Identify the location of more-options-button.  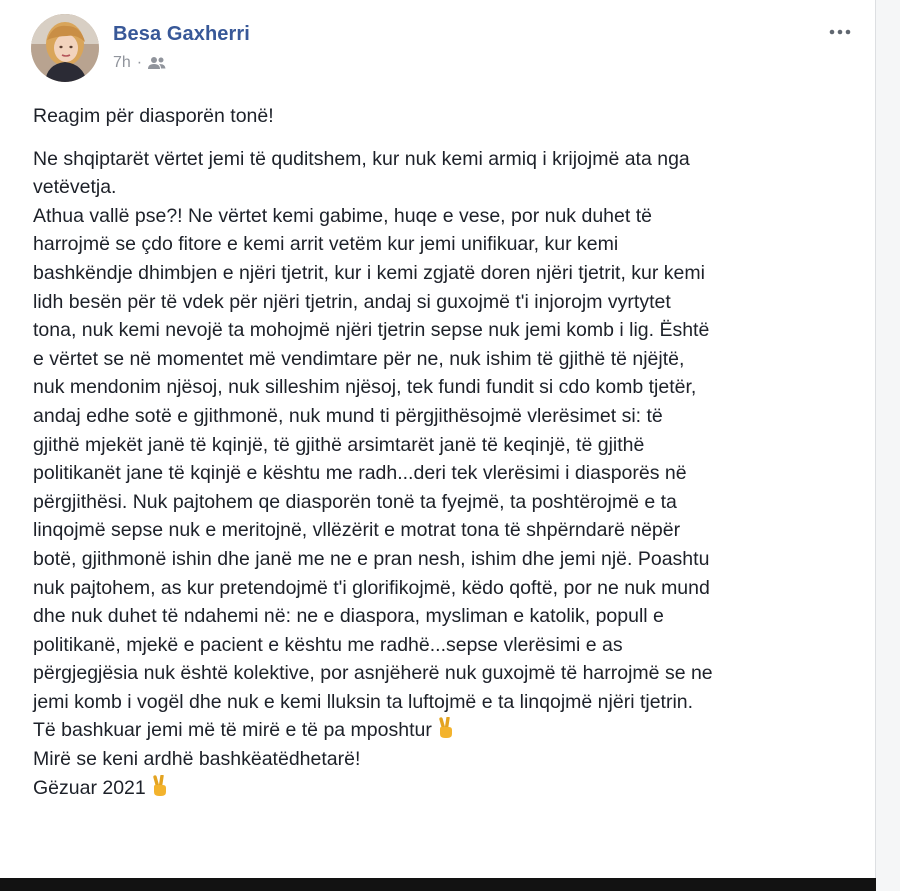
(840, 32).